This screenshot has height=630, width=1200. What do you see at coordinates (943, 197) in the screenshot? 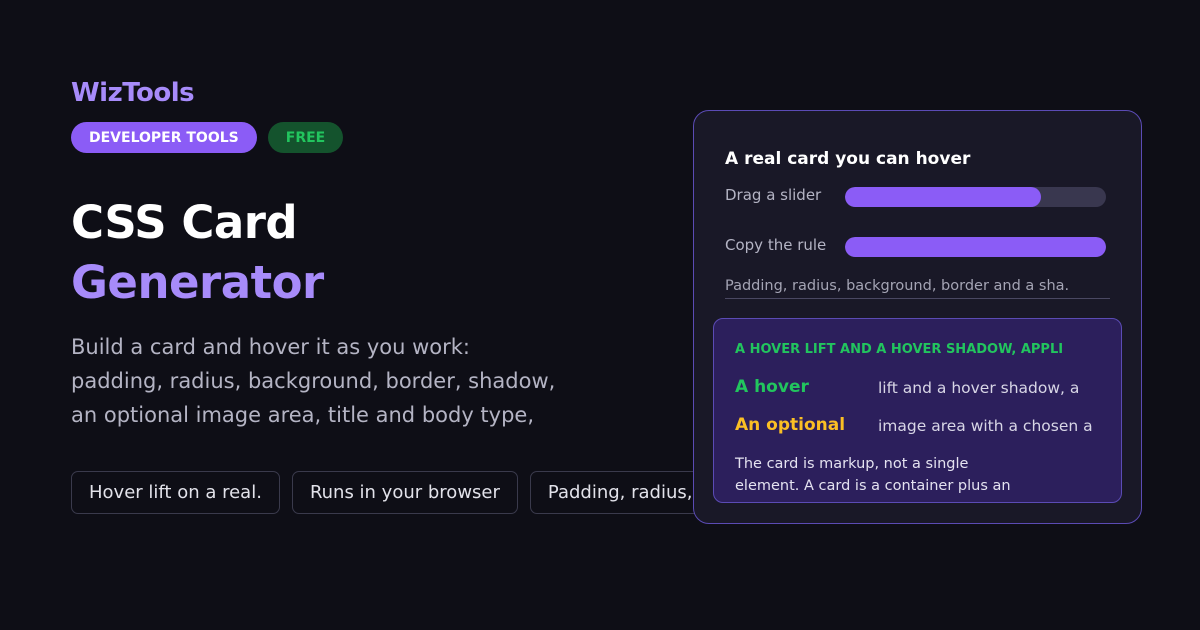
I see `slider-fill` at bounding box center [943, 197].